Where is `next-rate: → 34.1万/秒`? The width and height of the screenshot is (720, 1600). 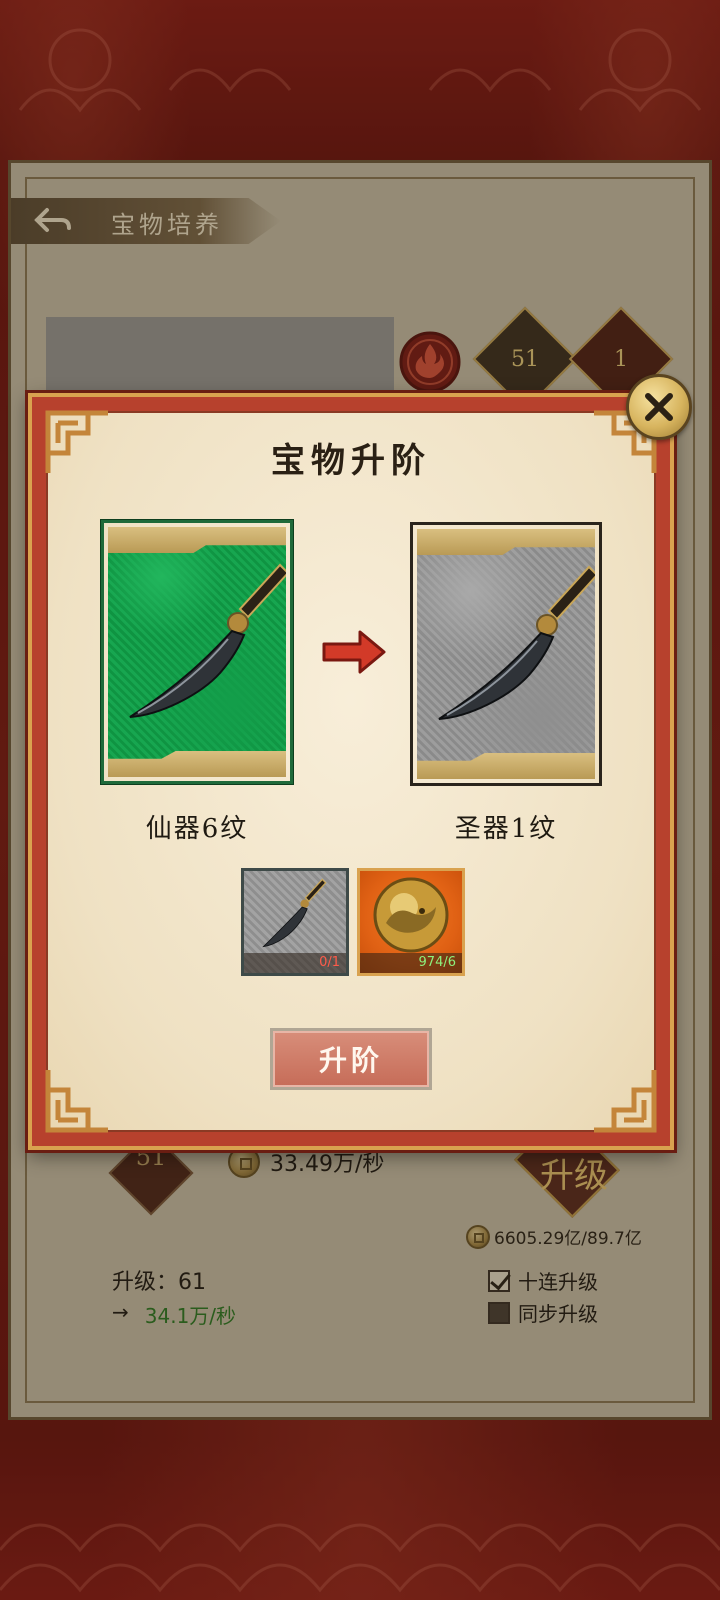
next-rate: → 34.1万/秒 is located at coordinates (174, 1314).